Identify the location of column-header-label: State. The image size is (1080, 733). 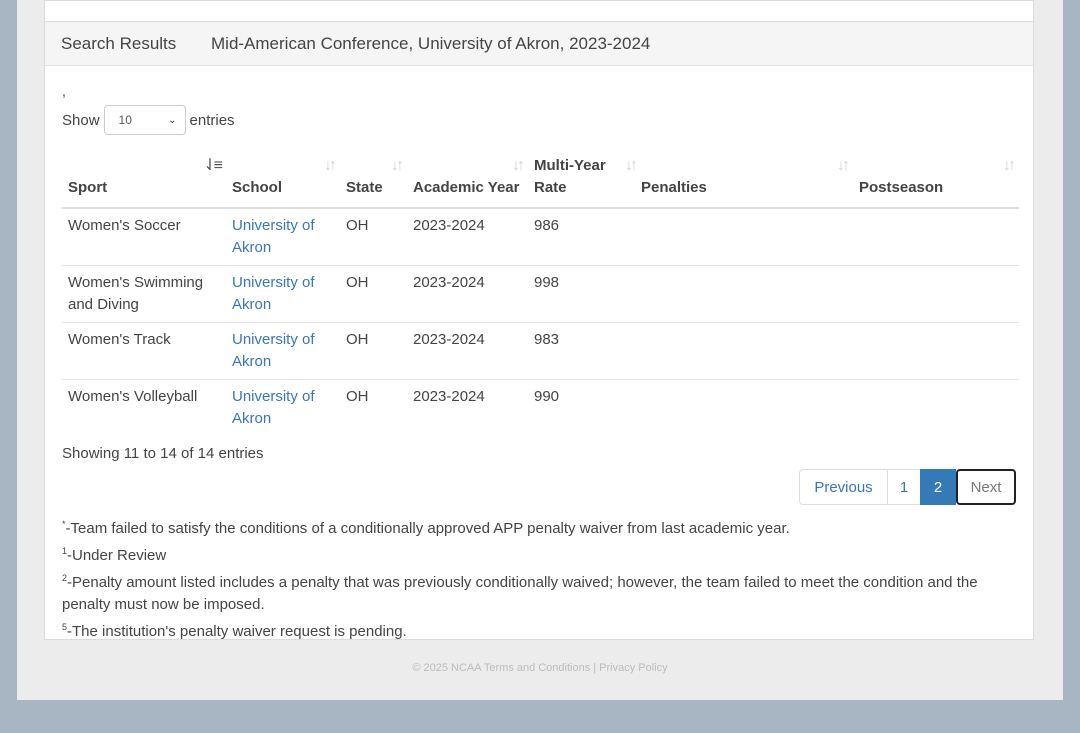
(364, 187).